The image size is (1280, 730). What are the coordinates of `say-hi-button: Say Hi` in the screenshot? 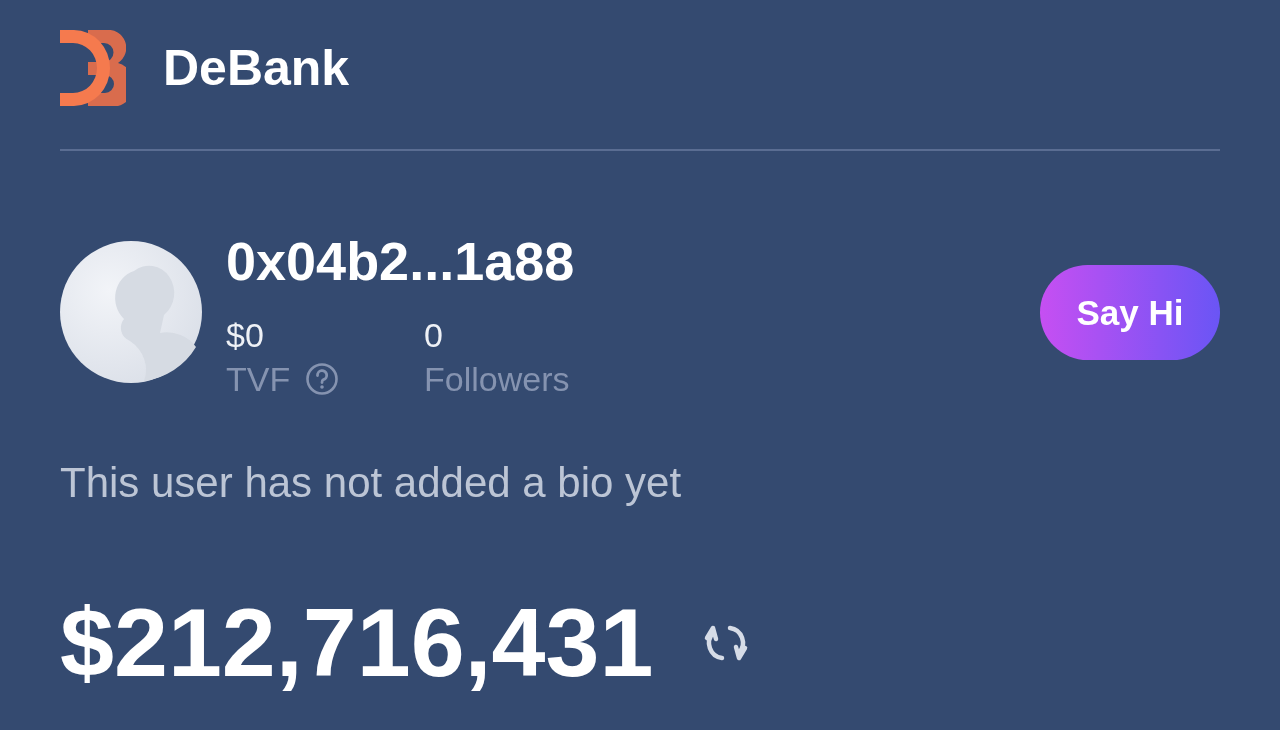 It's located at (1130, 312).